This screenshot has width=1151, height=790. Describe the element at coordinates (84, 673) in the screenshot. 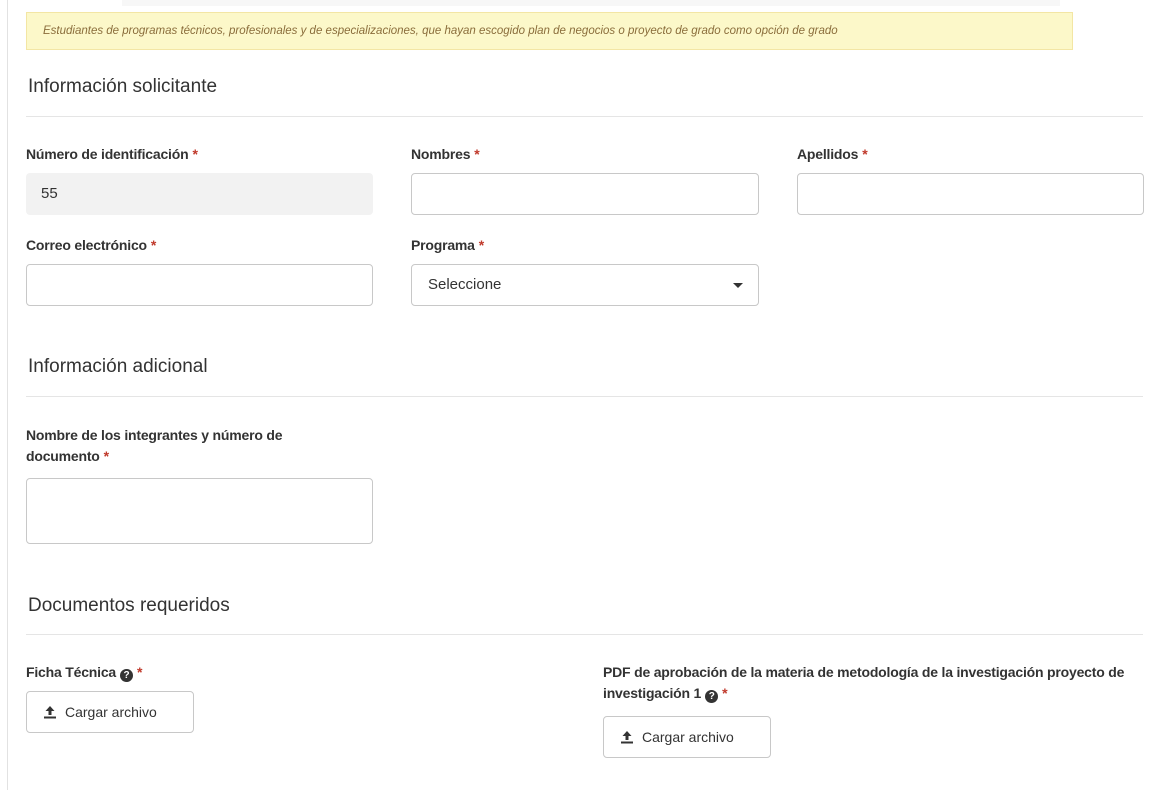

I see `technical-sheet-label: Ficha Técnica? *` at that location.